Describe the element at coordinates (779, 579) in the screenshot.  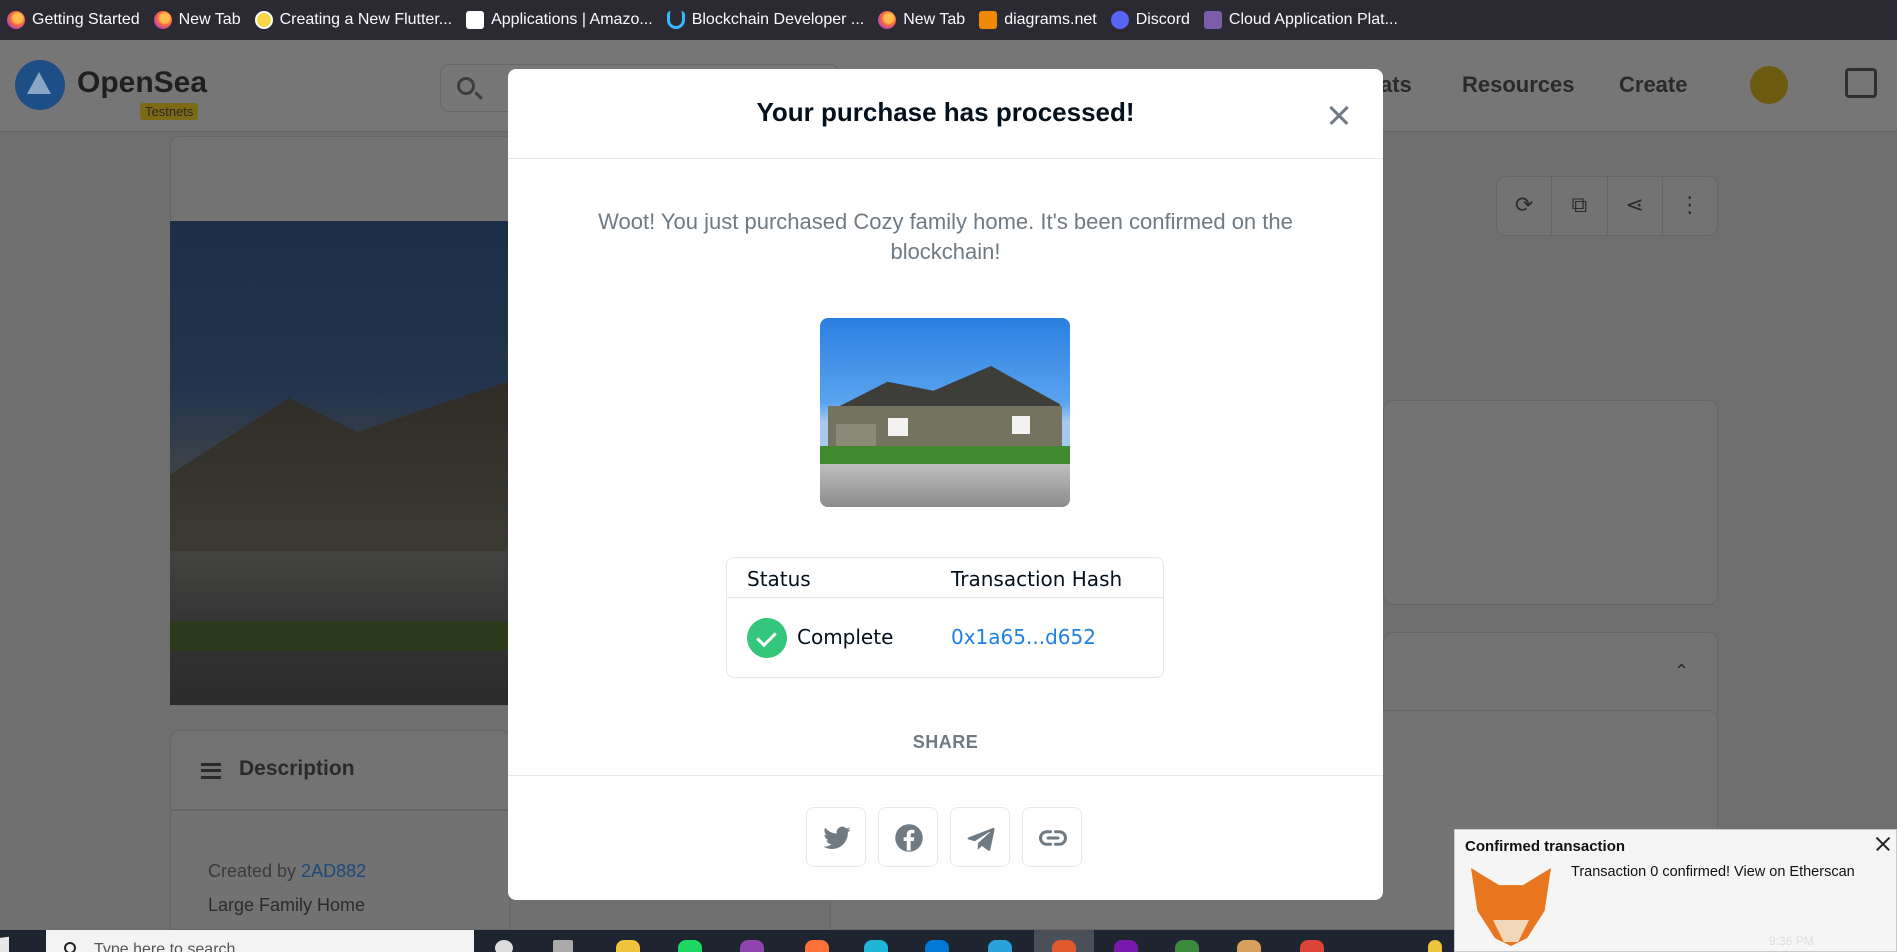
I see `status-header: Status` at that location.